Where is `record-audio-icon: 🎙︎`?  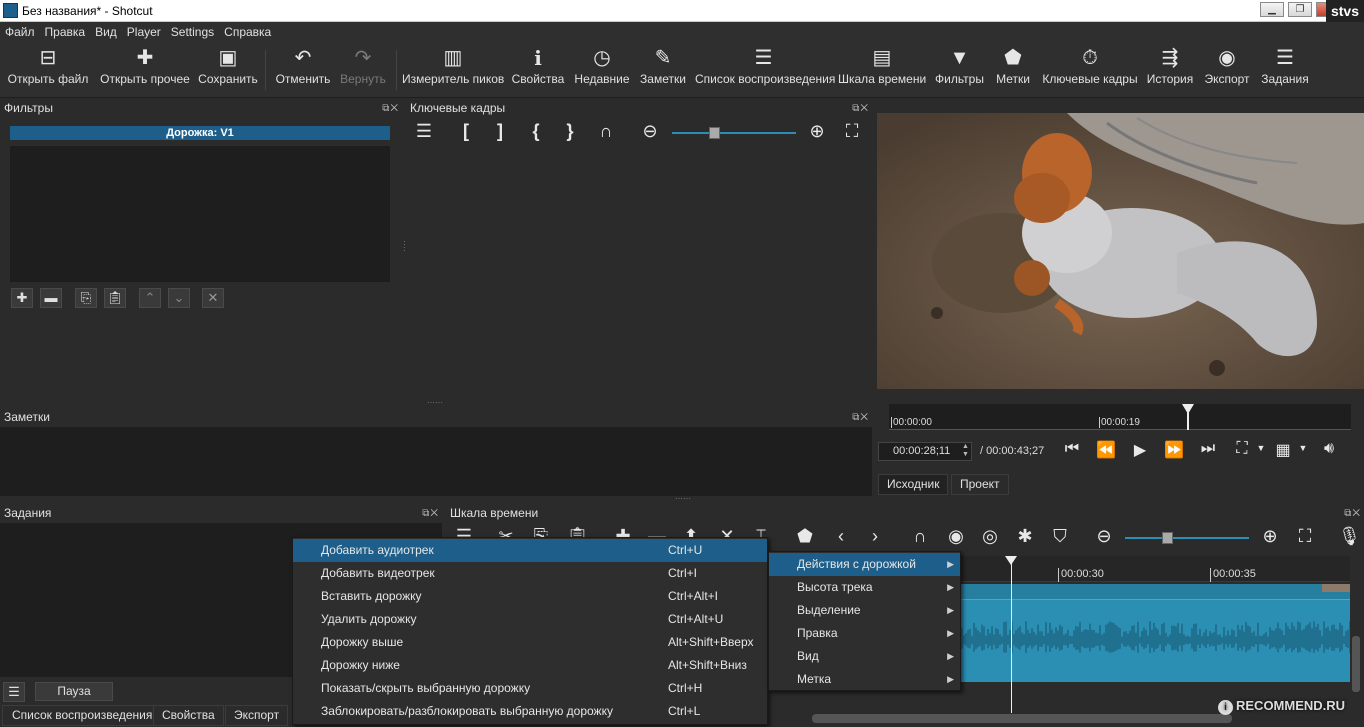
record-audio-icon: 🎙︎ is located at coordinates (1349, 536).